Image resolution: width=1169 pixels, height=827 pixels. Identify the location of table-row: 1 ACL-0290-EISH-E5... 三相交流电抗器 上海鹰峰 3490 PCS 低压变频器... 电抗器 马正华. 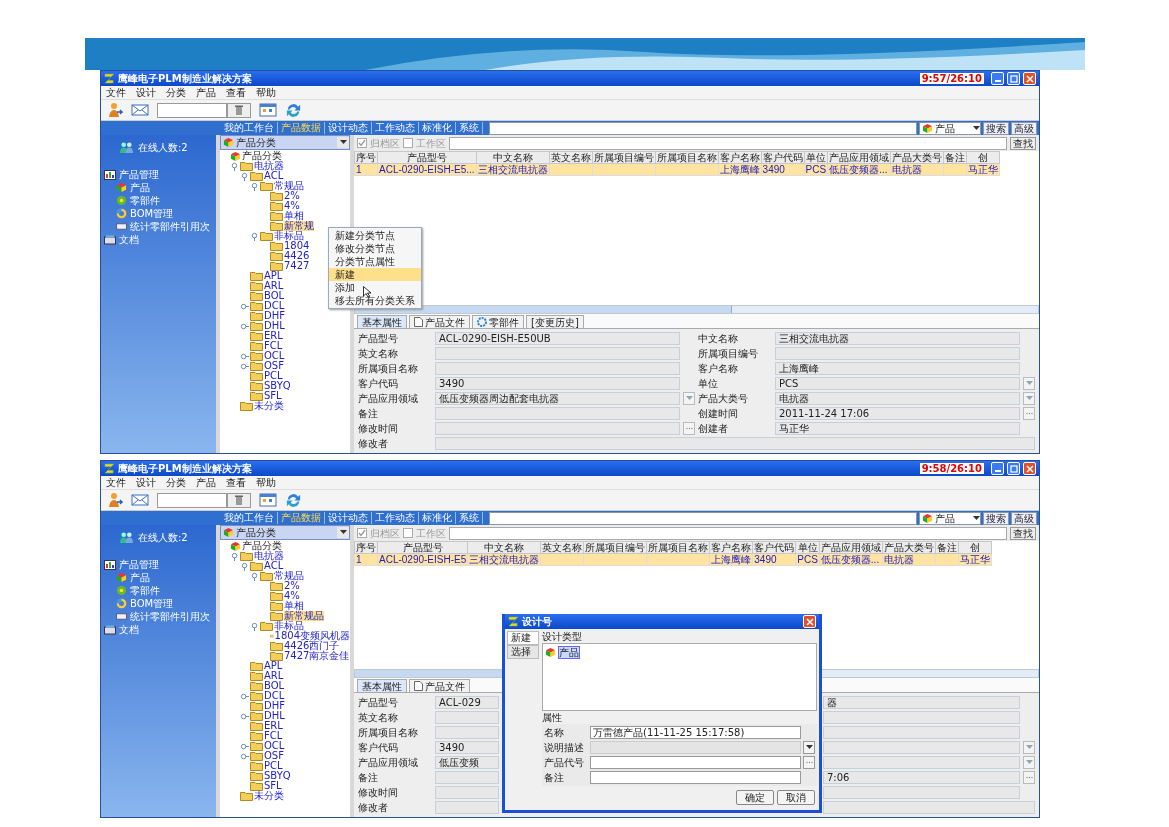
(677, 169).